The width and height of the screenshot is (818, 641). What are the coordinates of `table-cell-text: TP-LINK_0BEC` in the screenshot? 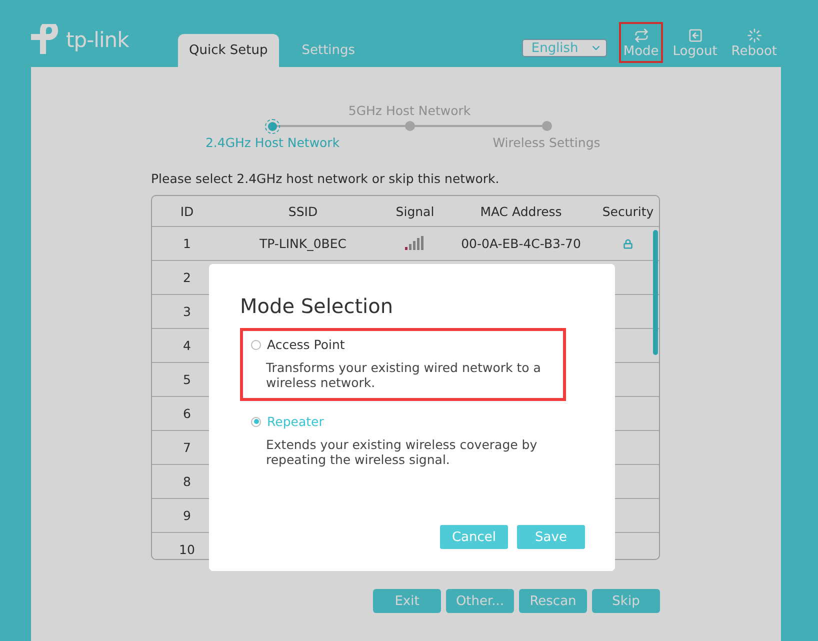 It's located at (303, 243).